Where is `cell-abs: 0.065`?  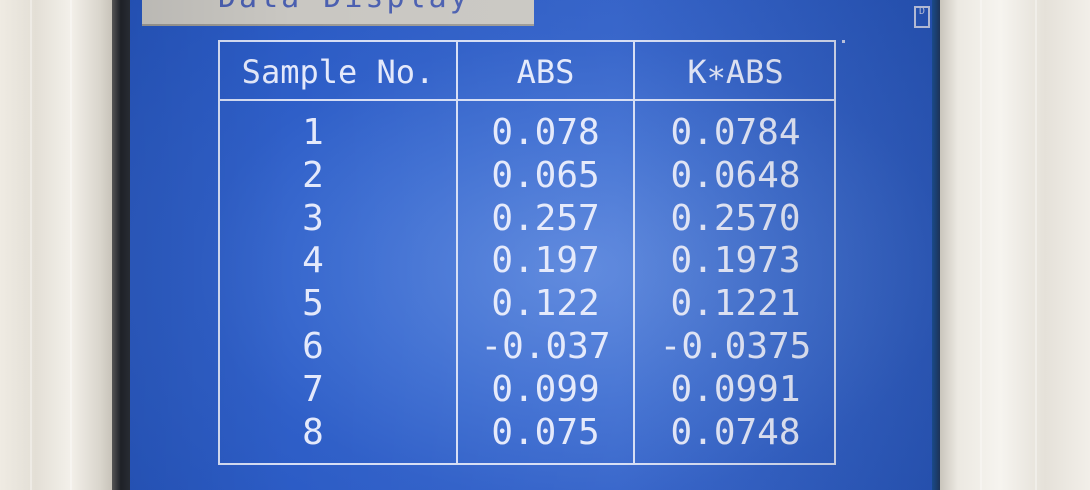 cell-abs: 0.065 is located at coordinates (545, 175).